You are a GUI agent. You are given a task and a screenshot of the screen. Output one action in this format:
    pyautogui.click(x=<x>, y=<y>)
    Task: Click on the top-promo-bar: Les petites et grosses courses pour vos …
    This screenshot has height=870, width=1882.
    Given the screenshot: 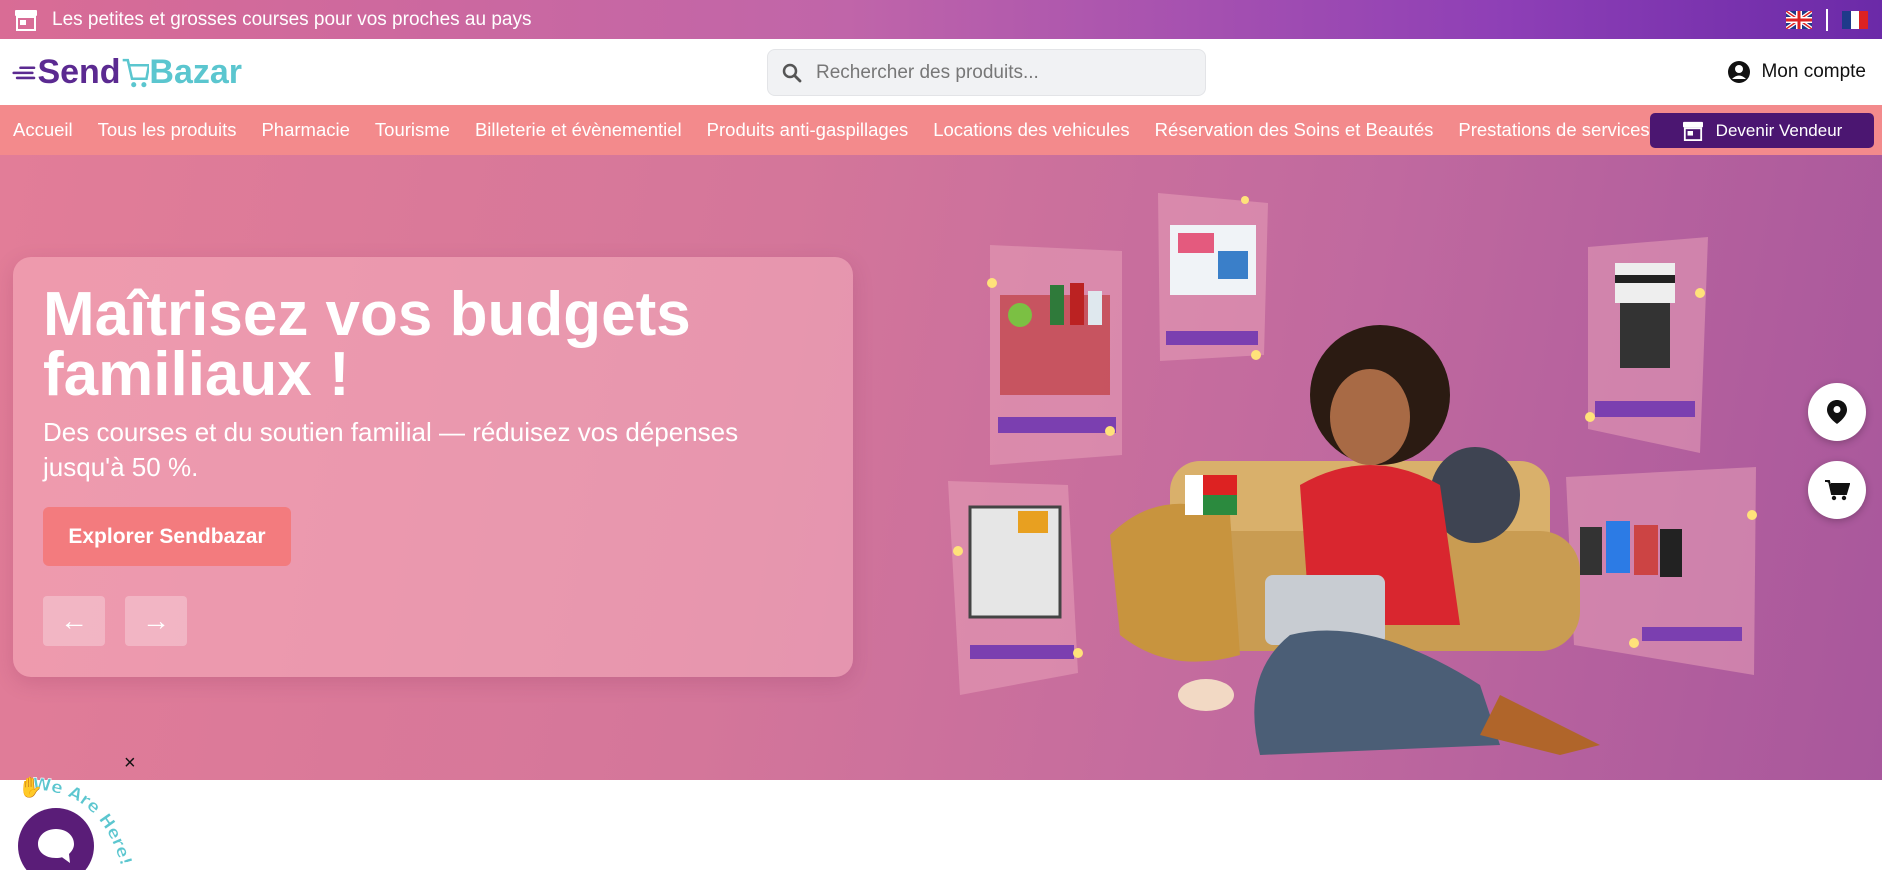 What is the action you would take?
    pyautogui.click(x=941, y=19)
    